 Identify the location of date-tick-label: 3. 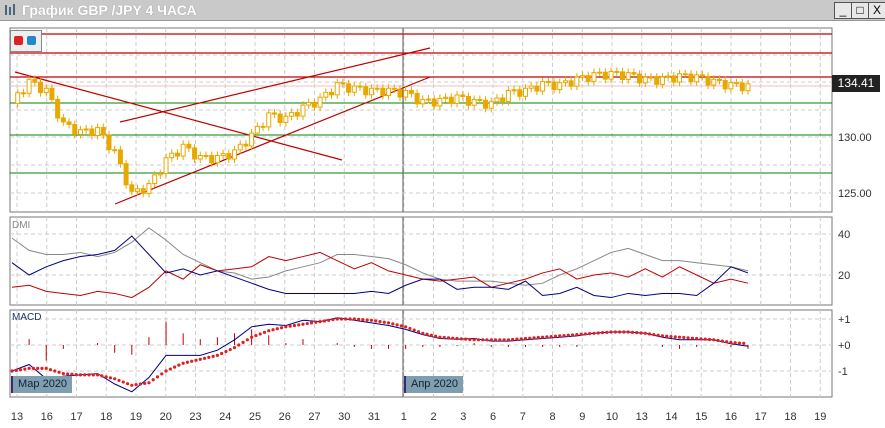
(463, 417).